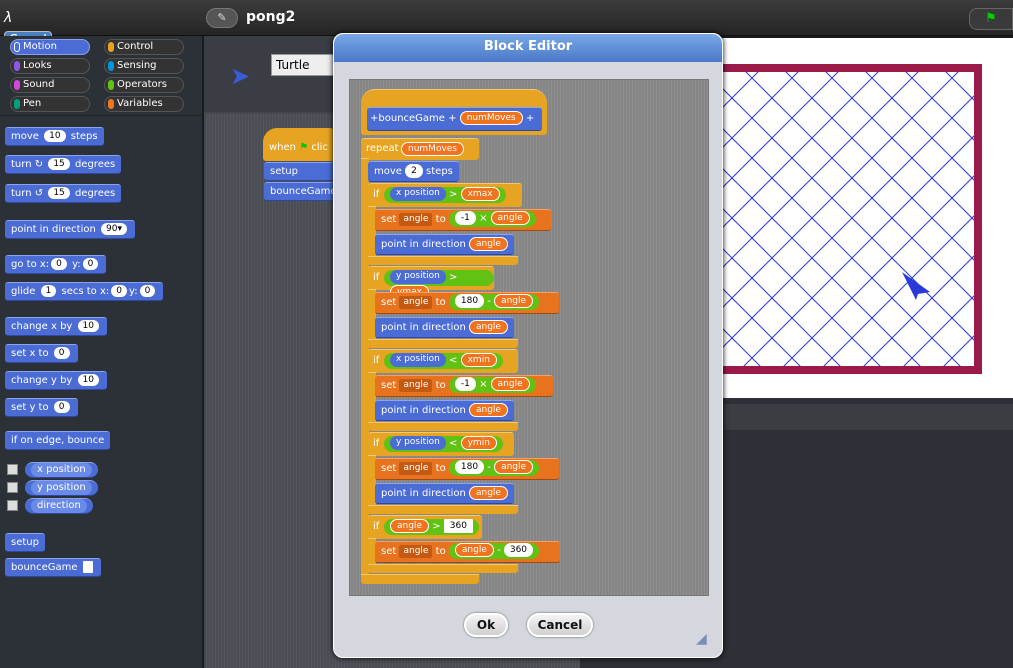  What do you see at coordinates (32, 103) in the screenshot?
I see `category-label: Pen` at bounding box center [32, 103].